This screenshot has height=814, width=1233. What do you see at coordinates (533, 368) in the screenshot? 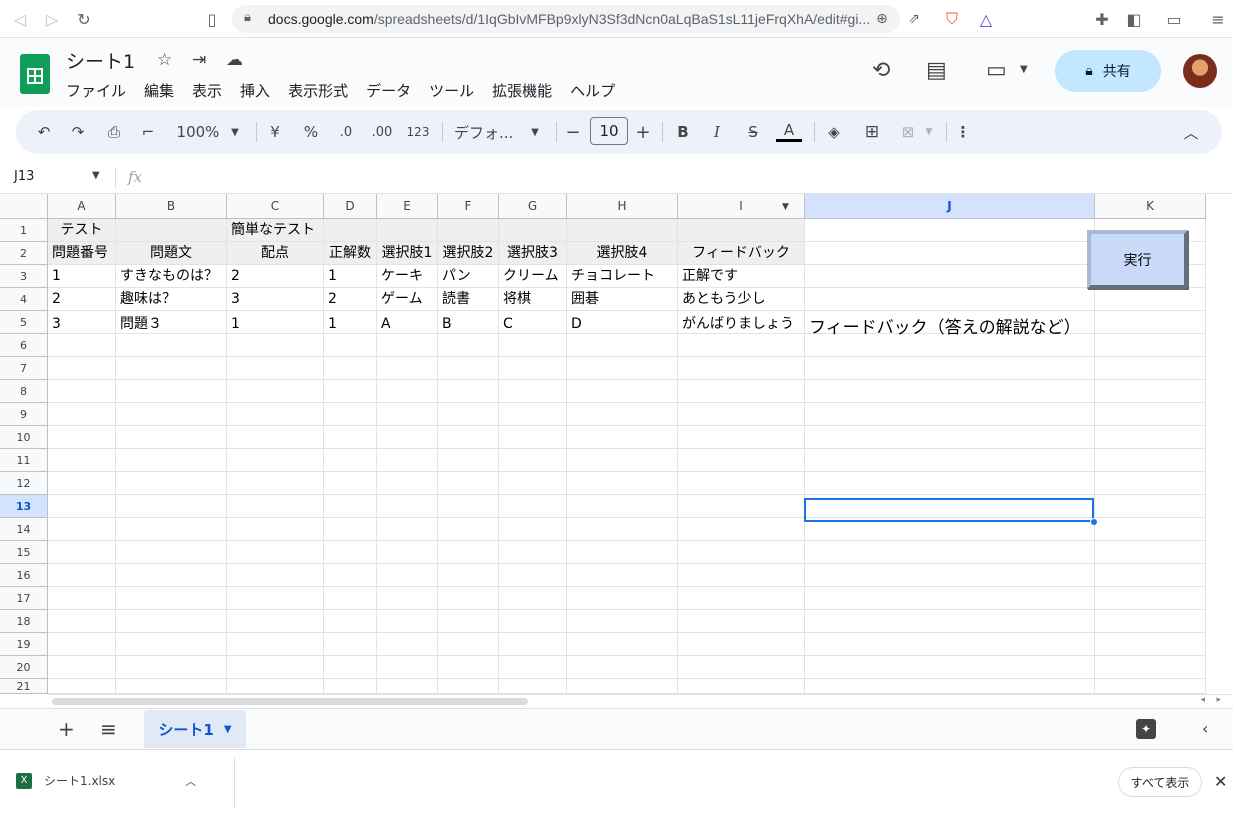
I see `cell-G7` at bounding box center [533, 368].